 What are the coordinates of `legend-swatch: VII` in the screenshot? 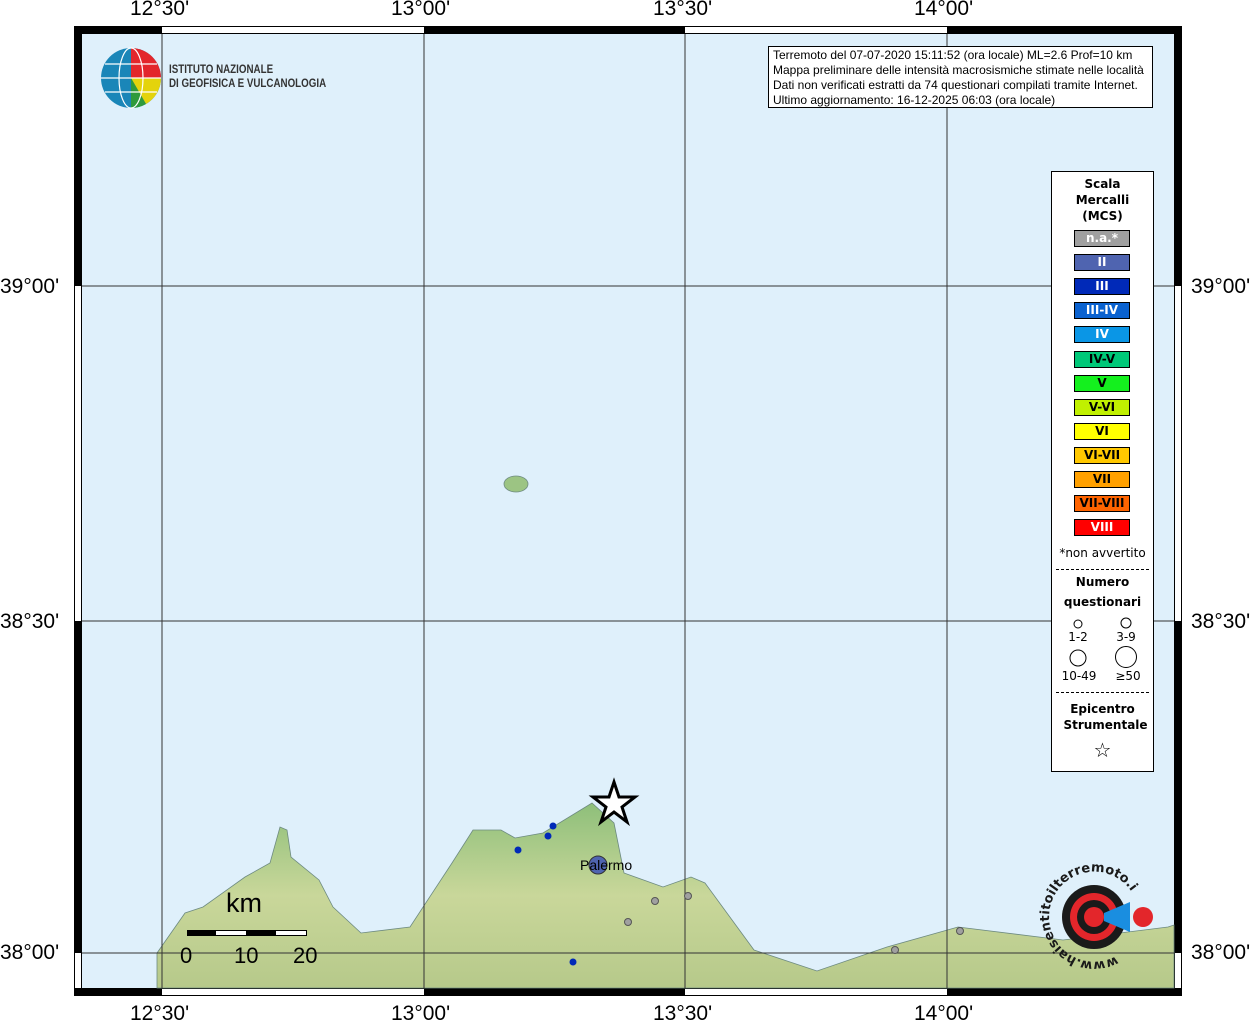 It's located at (1102, 479).